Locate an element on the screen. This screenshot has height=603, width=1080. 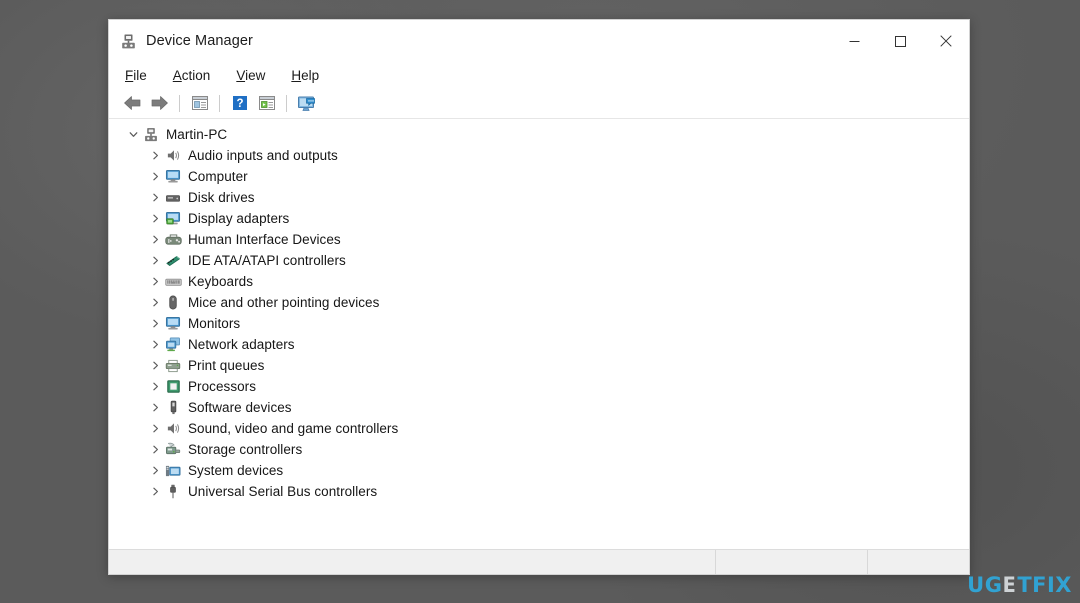
title-bar: Device Manager is located at coordinates (539, 41).